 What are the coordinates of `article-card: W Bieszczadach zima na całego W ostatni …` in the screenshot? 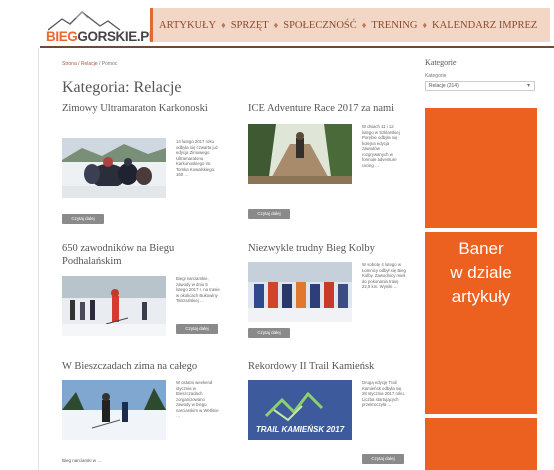 It's located at (147, 413).